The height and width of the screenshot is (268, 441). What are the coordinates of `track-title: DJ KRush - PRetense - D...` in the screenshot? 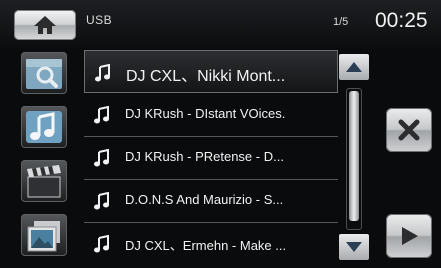 It's located at (204, 156).